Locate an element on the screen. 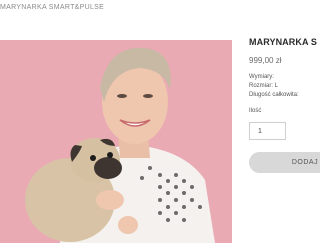 The width and height of the screenshot is (320, 250). product-price: 999,00 zł is located at coordinates (265, 60).